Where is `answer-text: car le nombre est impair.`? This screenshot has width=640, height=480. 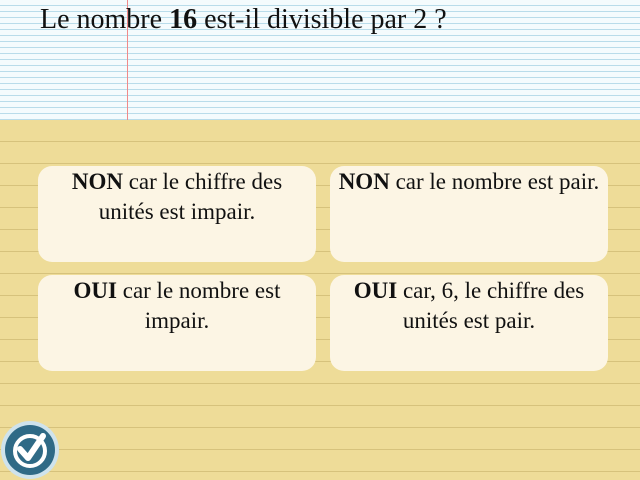
answer-text: car le nombre est impair. is located at coordinates (198, 305).